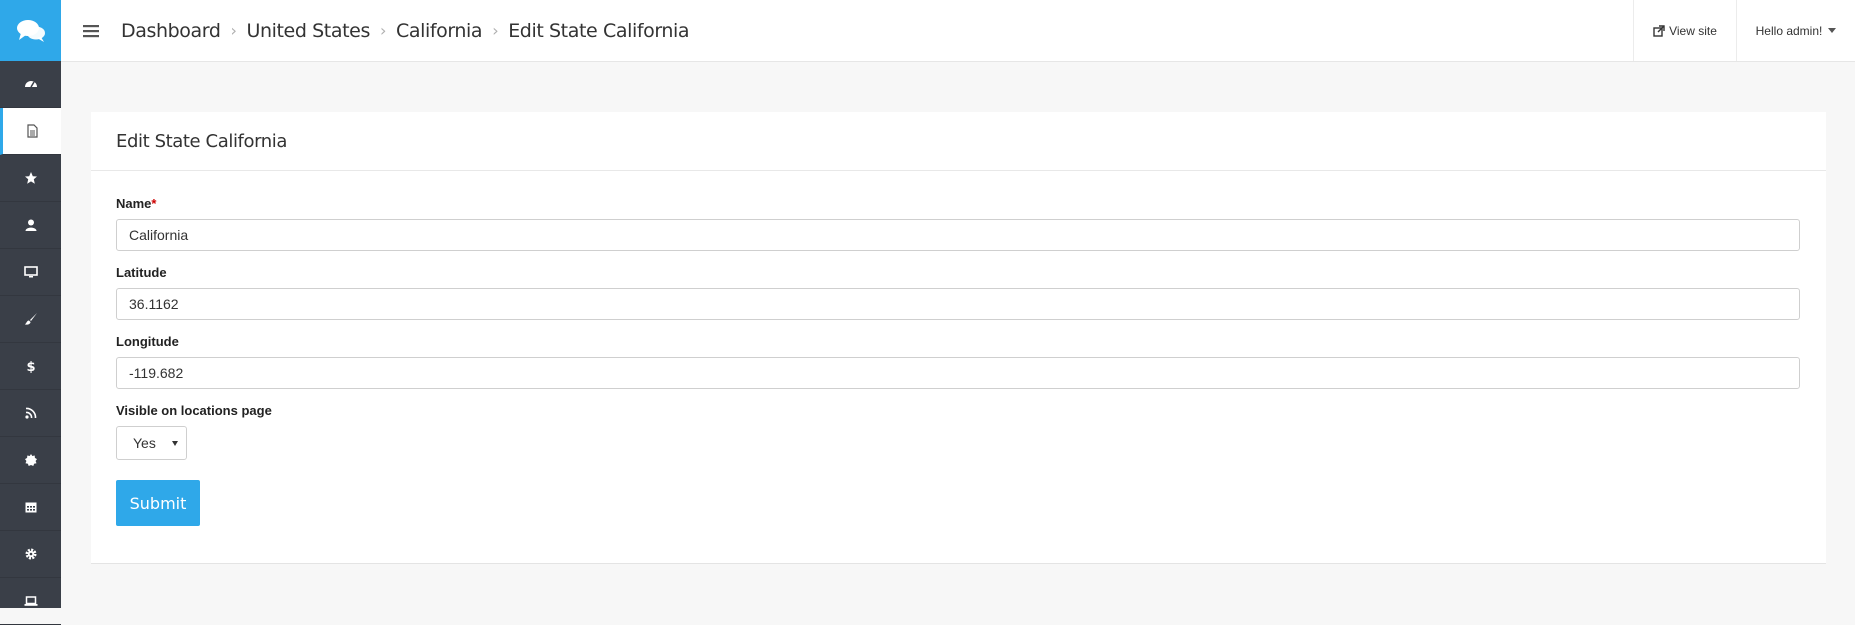 The width and height of the screenshot is (1855, 625). Describe the element at coordinates (154, 203) in the screenshot. I see `required-mark: *` at that location.